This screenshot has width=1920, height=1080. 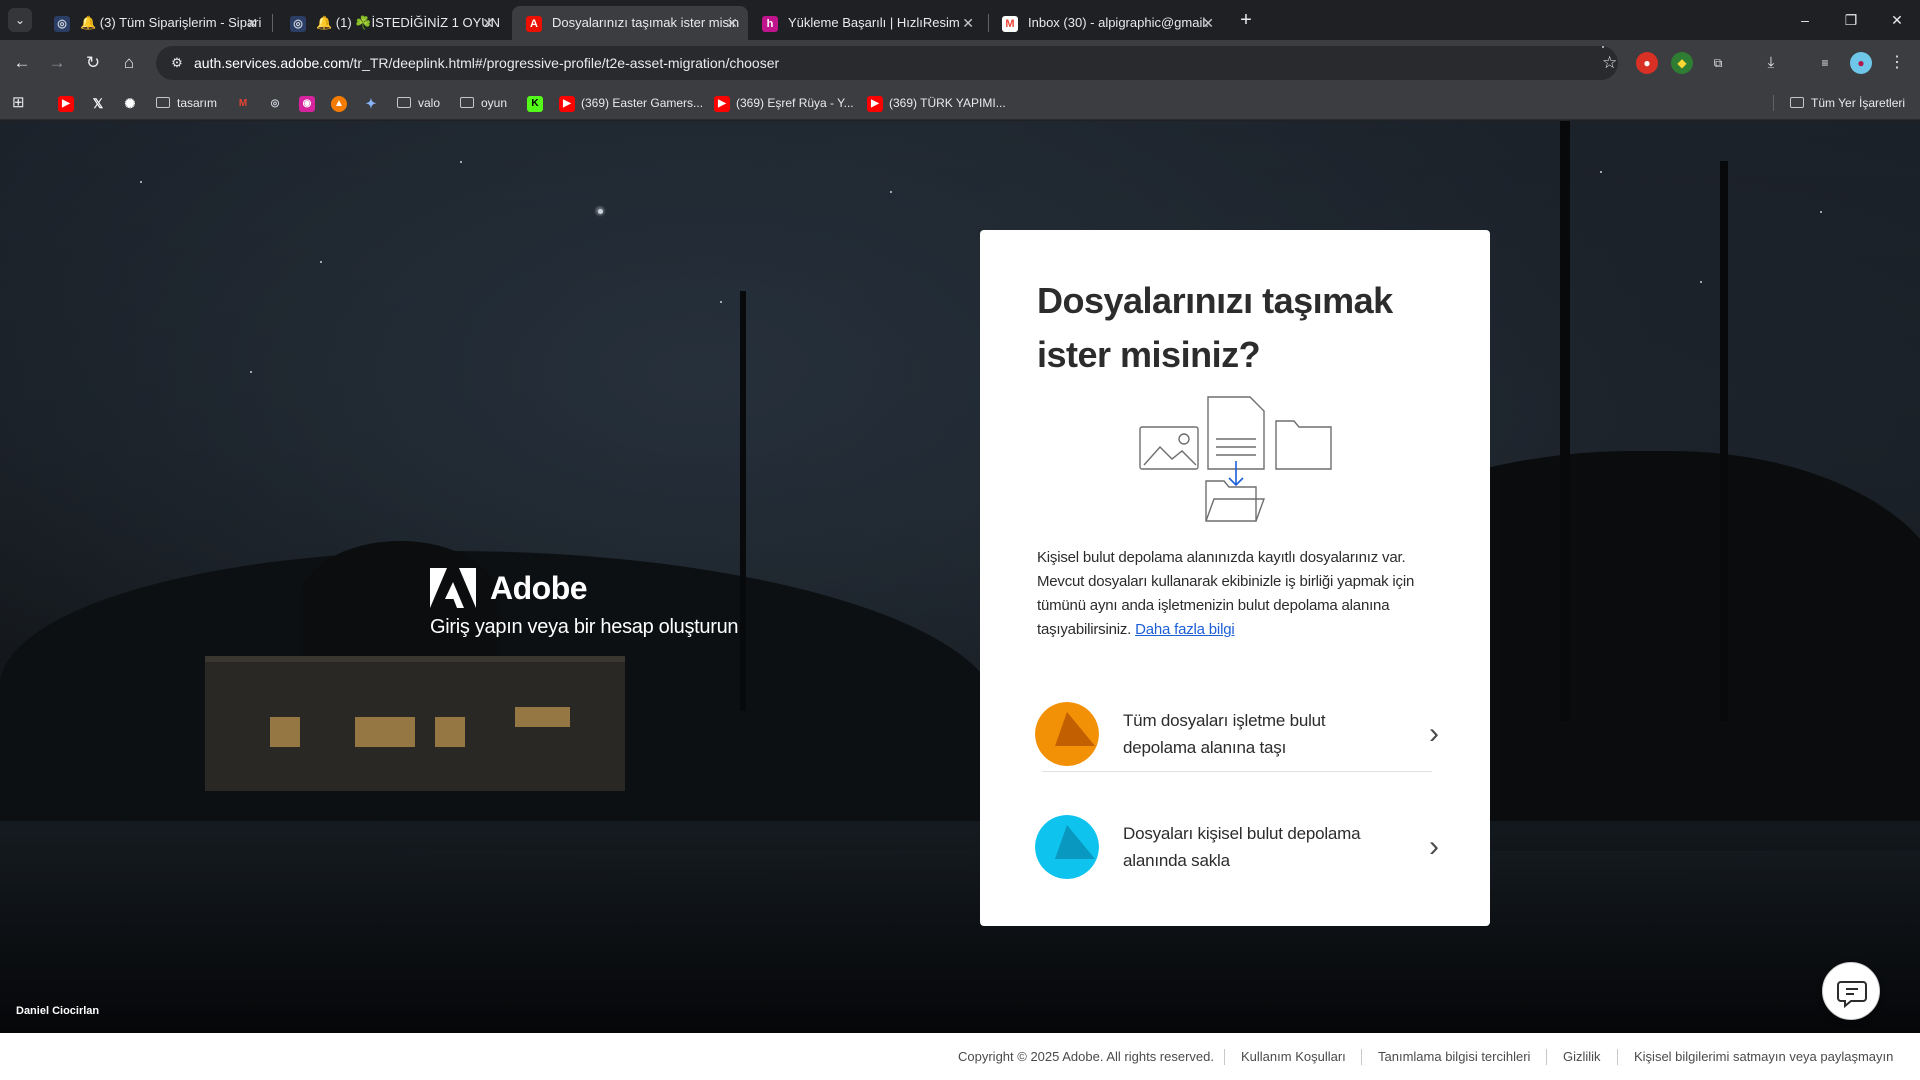 I want to click on bookmark-openai: ✺, so click(x=133, y=103).